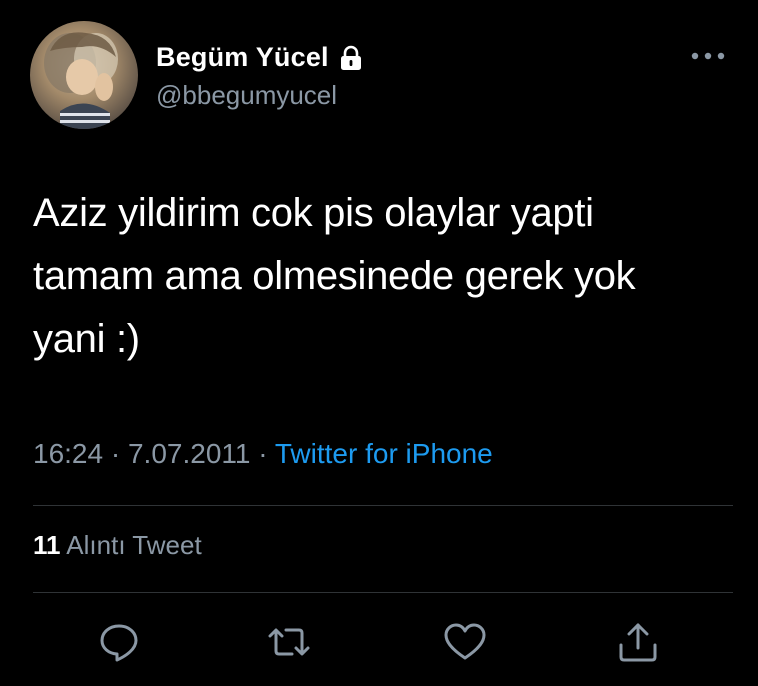 This screenshot has width=758, height=686. I want to click on retweet-button, so click(289, 642).